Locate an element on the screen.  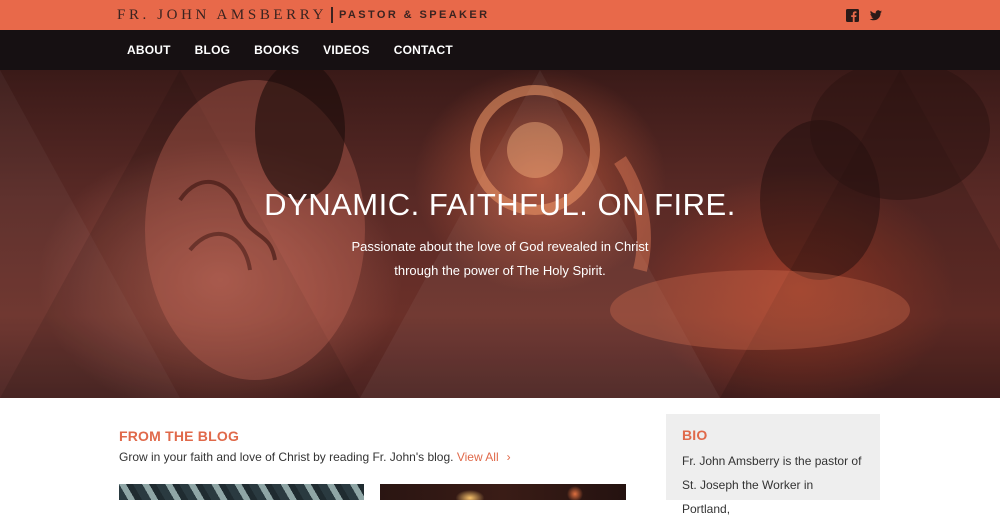
bio-title: BIO is located at coordinates (695, 435).